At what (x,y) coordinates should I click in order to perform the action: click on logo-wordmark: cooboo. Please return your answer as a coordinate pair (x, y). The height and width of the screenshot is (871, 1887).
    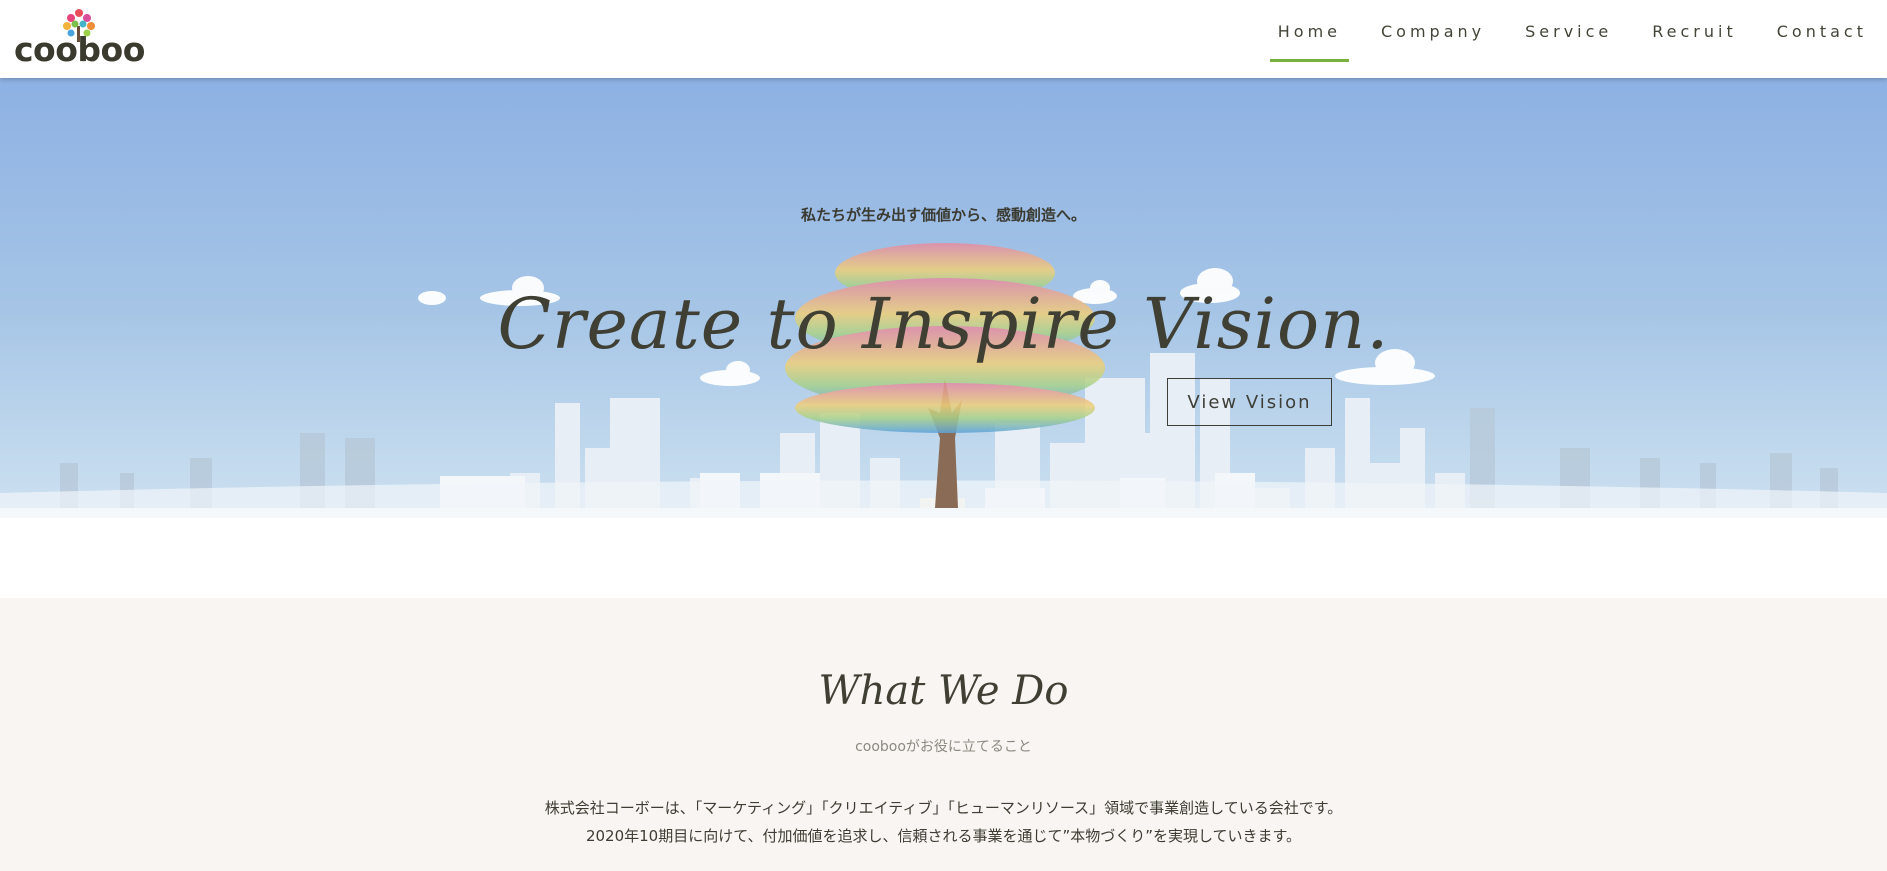
    Looking at the image, I should click on (79, 49).